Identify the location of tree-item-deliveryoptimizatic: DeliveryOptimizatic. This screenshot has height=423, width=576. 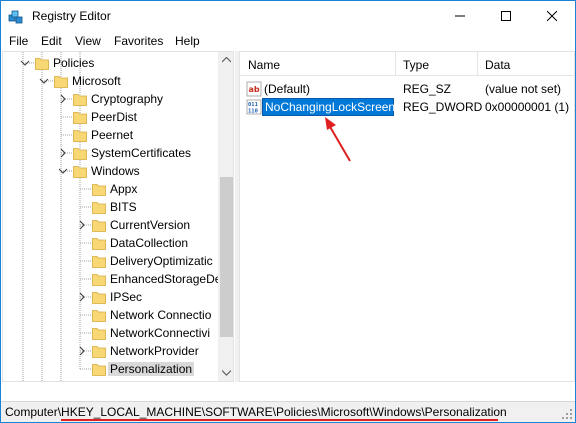
(113, 261).